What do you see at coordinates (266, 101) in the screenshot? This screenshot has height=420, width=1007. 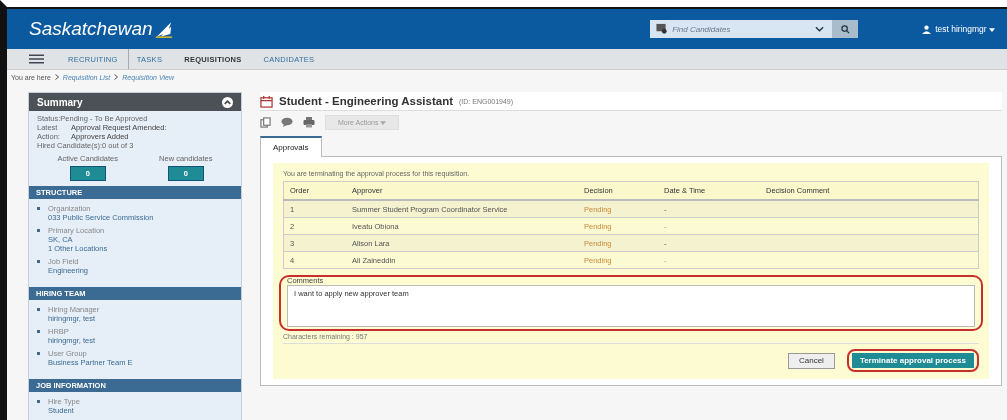 I see `calendar-icon` at bounding box center [266, 101].